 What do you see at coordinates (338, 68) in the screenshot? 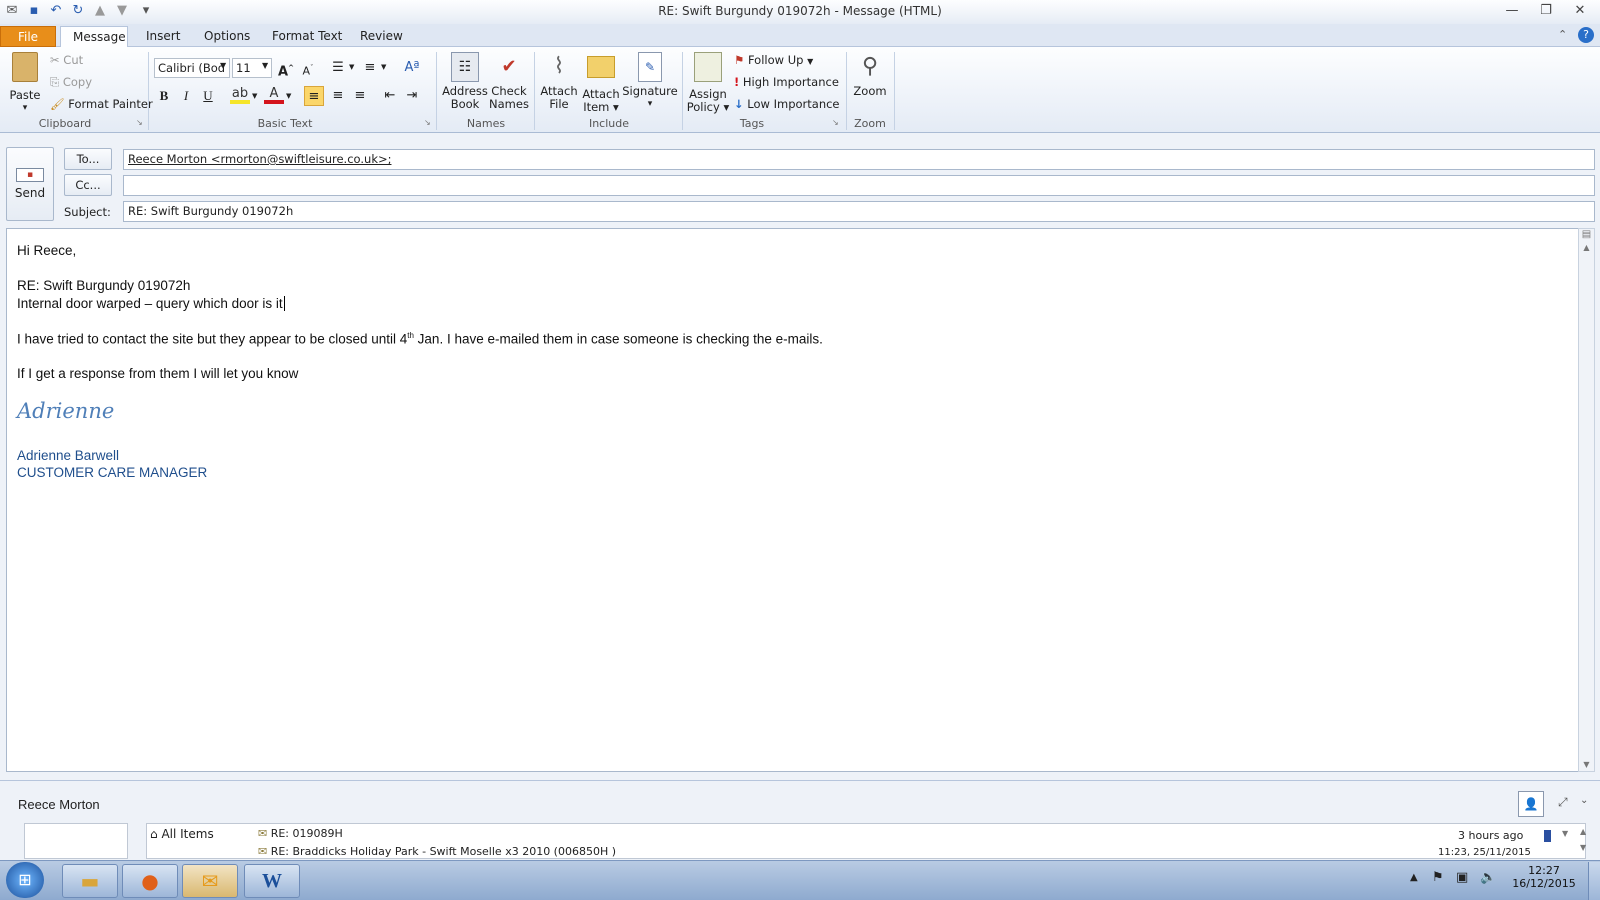
I see `bullets-icon: ☰` at bounding box center [338, 68].